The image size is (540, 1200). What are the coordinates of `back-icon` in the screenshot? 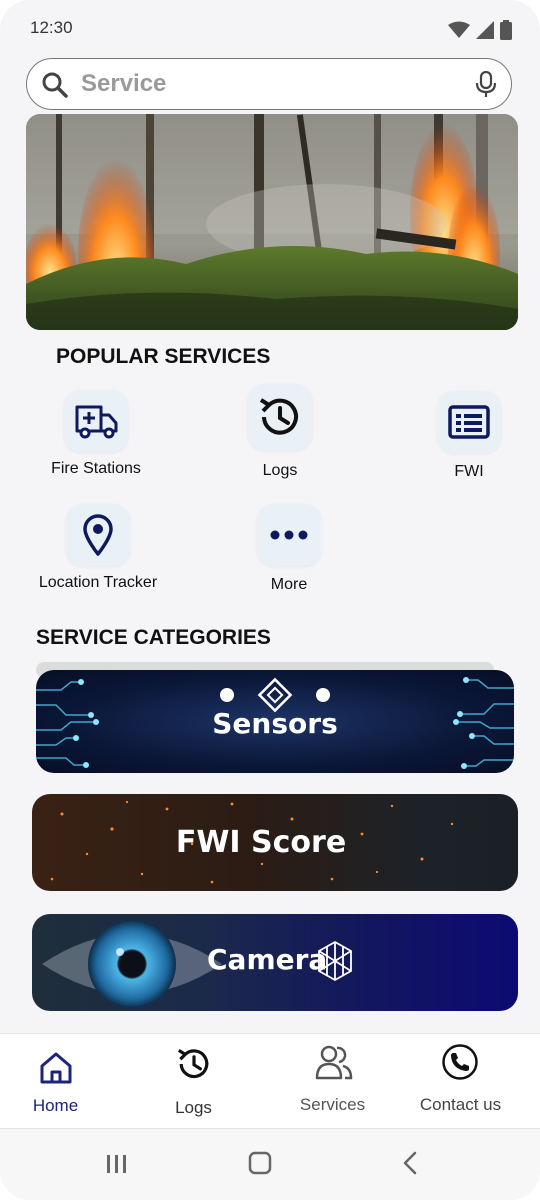 It's located at (410, 1163).